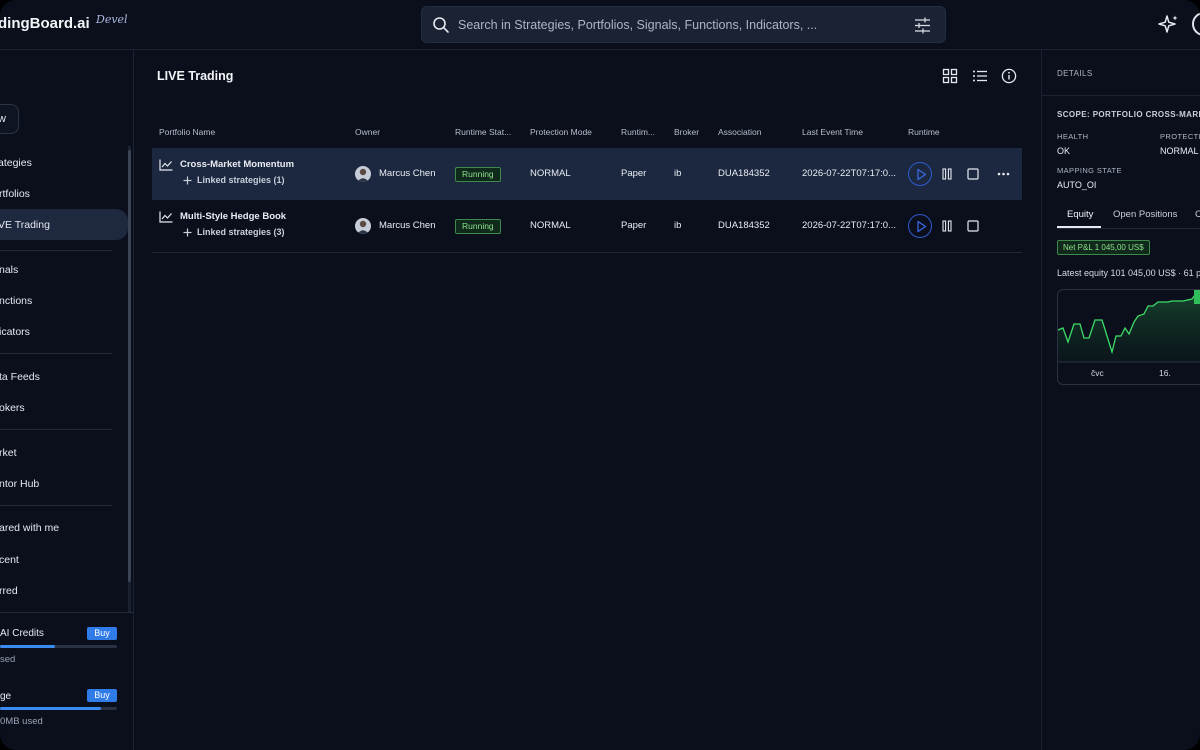 The height and width of the screenshot is (750, 1200). Describe the element at coordinates (27, 646) in the screenshot. I see `ai-credits-bar-fill` at that location.